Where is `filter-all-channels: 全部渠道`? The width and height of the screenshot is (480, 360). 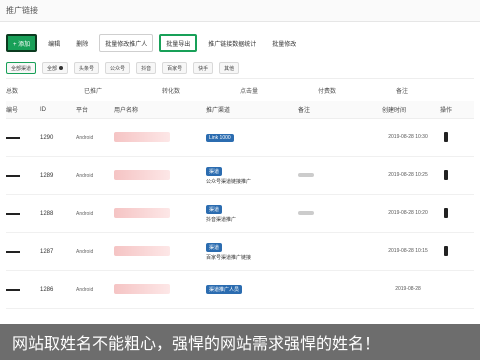 filter-all-channels: 全部渠道 is located at coordinates (21, 68).